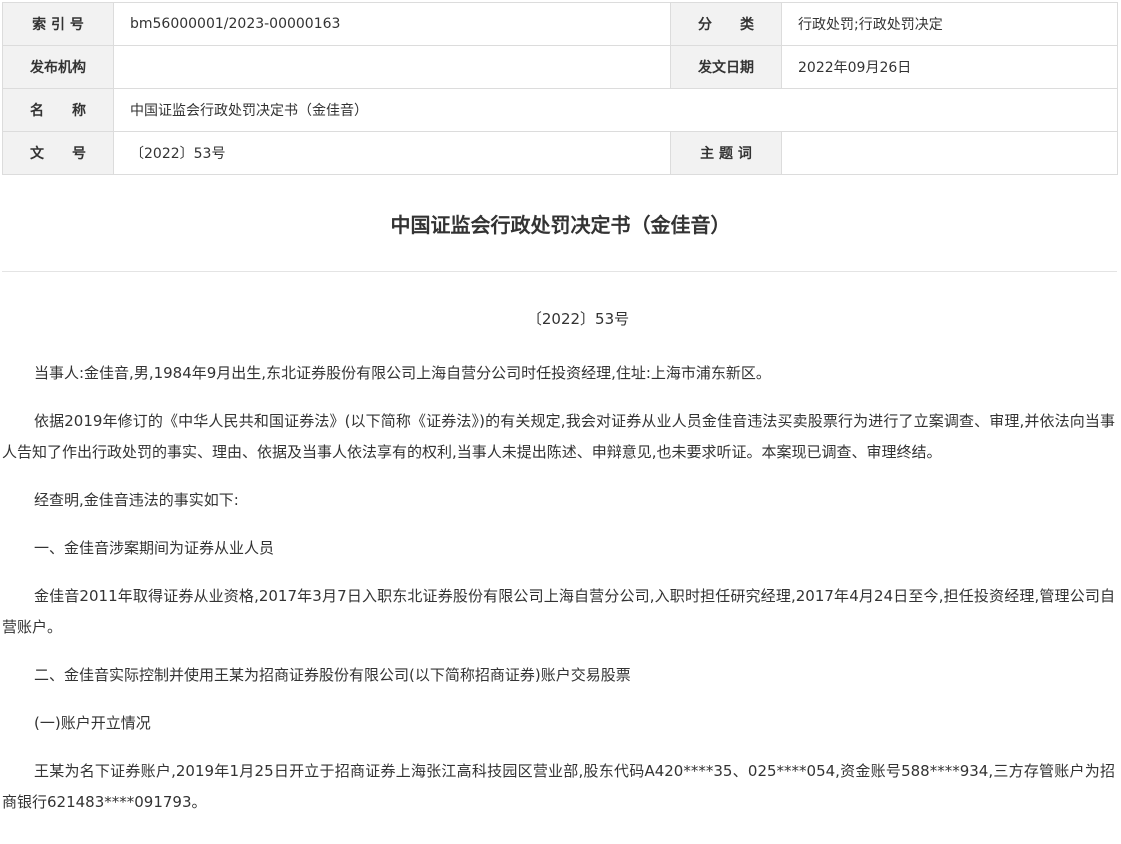 The image size is (1121, 844). What do you see at coordinates (578, 319) in the screenshot?
I see `document-number: 〔2022〕53号` at bounding box center [578, 319].